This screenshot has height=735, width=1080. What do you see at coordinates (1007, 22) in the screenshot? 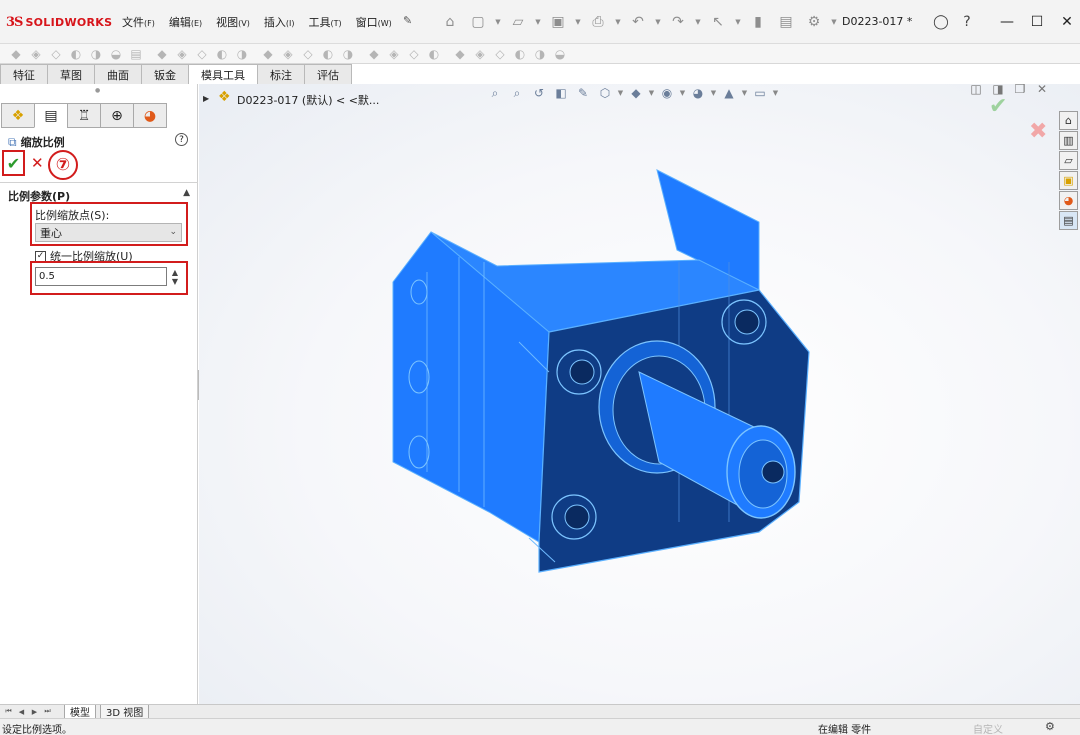
I see `minimize-icon: —` at bounding box center [1007, 22].